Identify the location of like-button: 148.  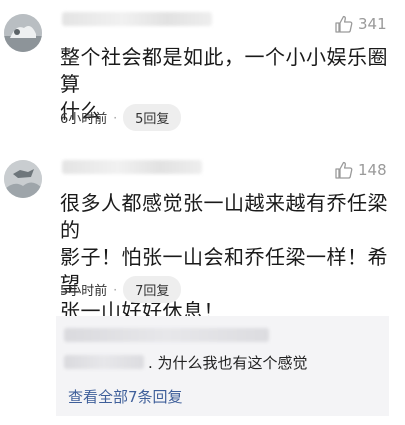
(360, 170).